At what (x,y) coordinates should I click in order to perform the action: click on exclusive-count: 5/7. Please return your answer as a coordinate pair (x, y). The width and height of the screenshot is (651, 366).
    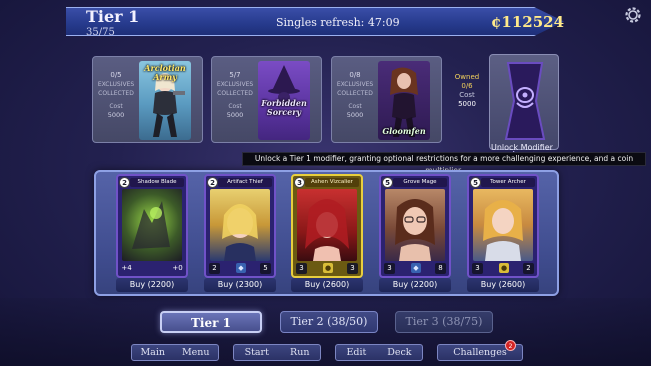
    Looking at the image, I should click on (235, 75).